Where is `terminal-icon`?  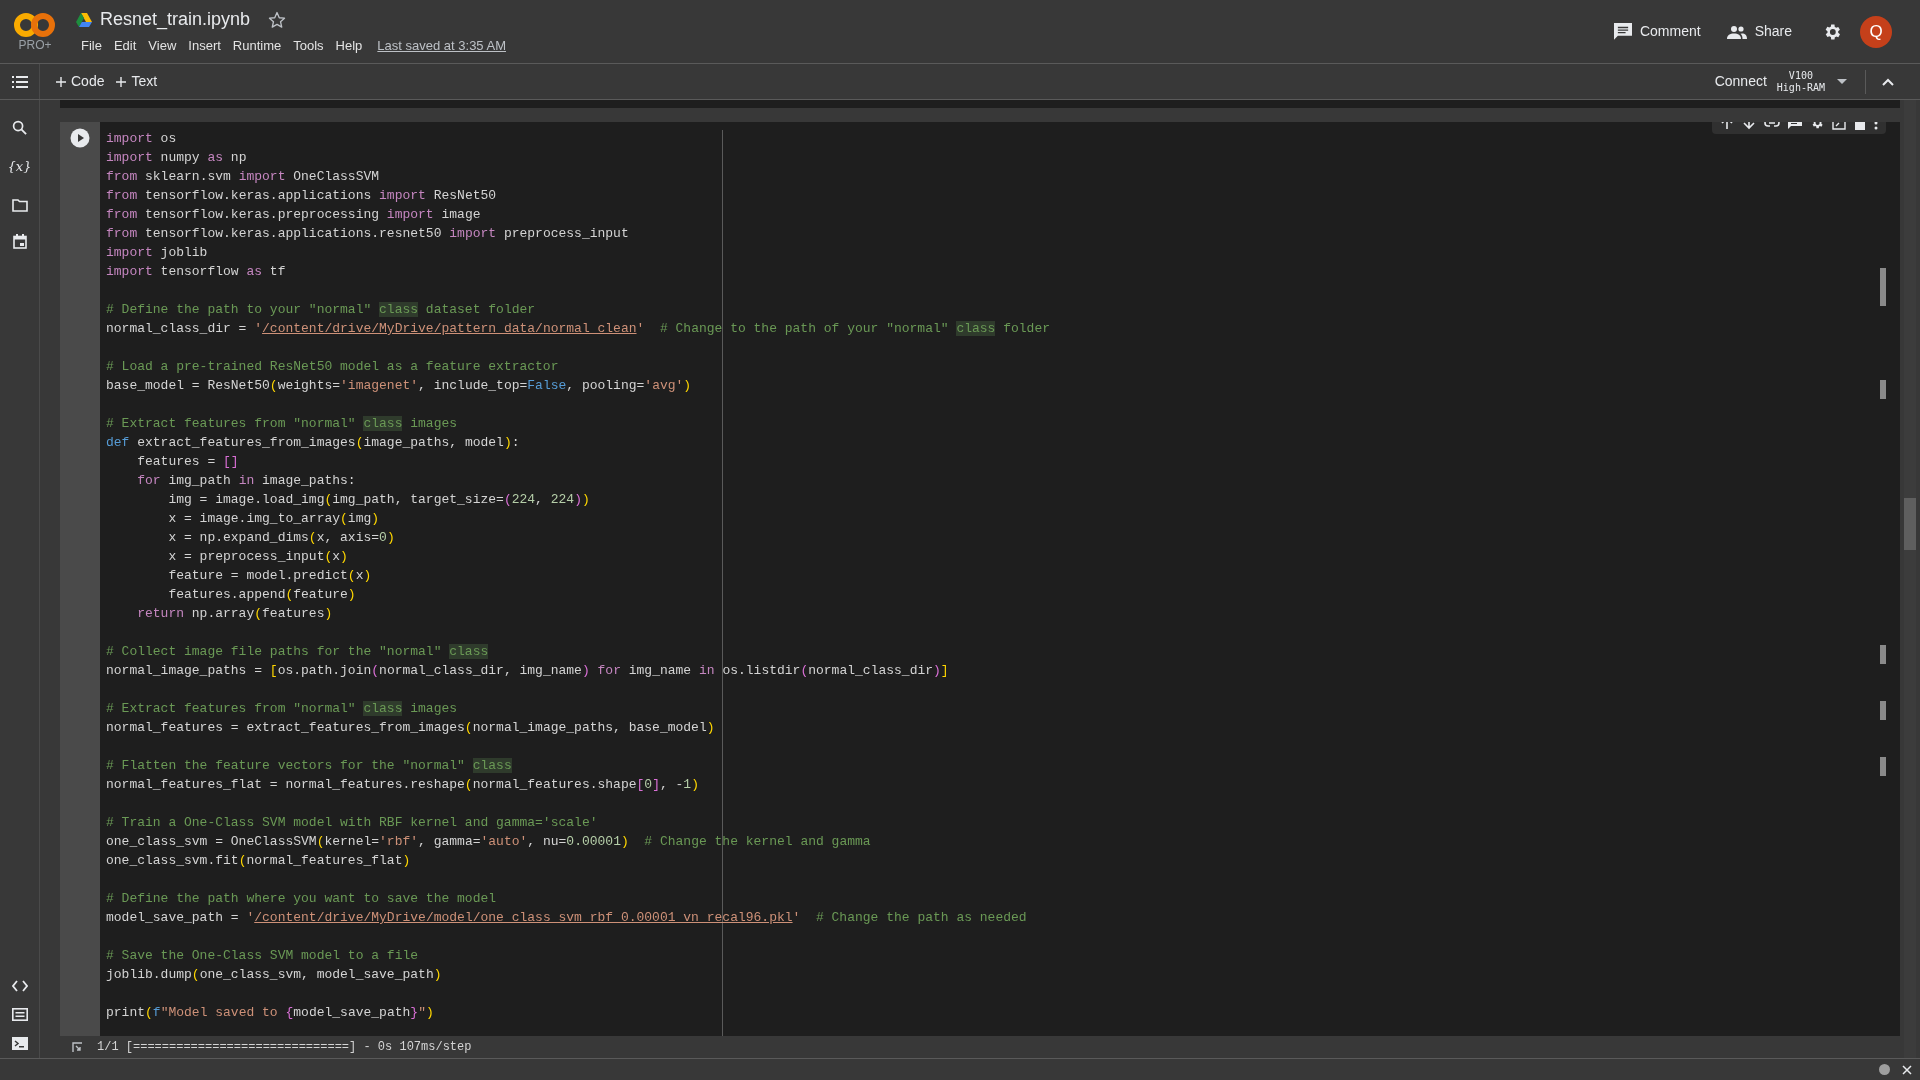 terminal-icon is located at coordinates (19, 1043).